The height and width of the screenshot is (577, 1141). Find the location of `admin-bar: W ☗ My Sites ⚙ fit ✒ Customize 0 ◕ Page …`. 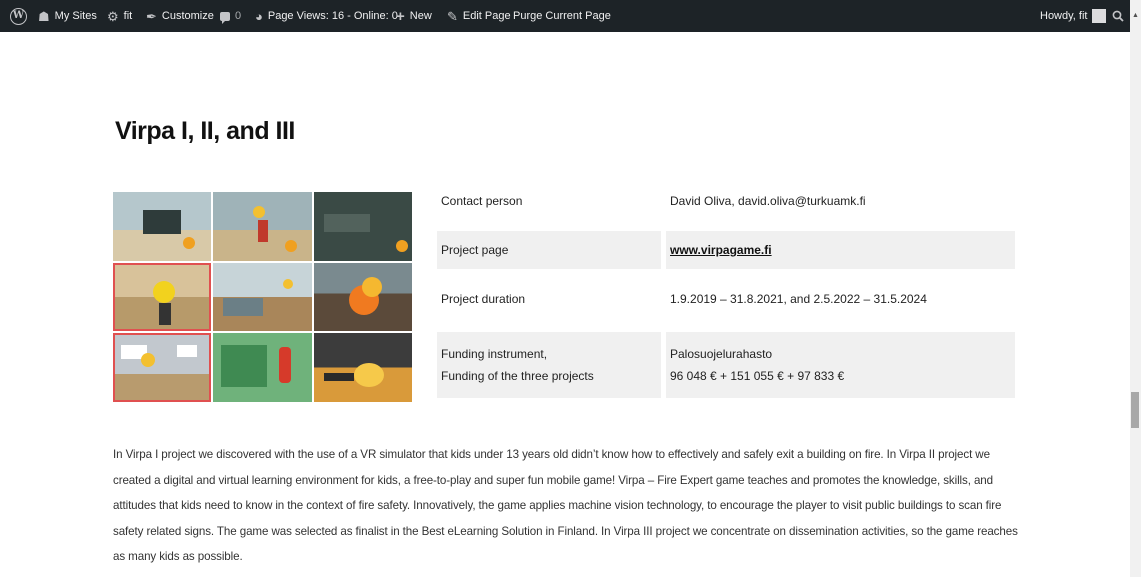

admin-bar: W ☗ My Sites ⚙ fit ✒ Customize 0 ◕ Page … is located at coordinates (570, 16).